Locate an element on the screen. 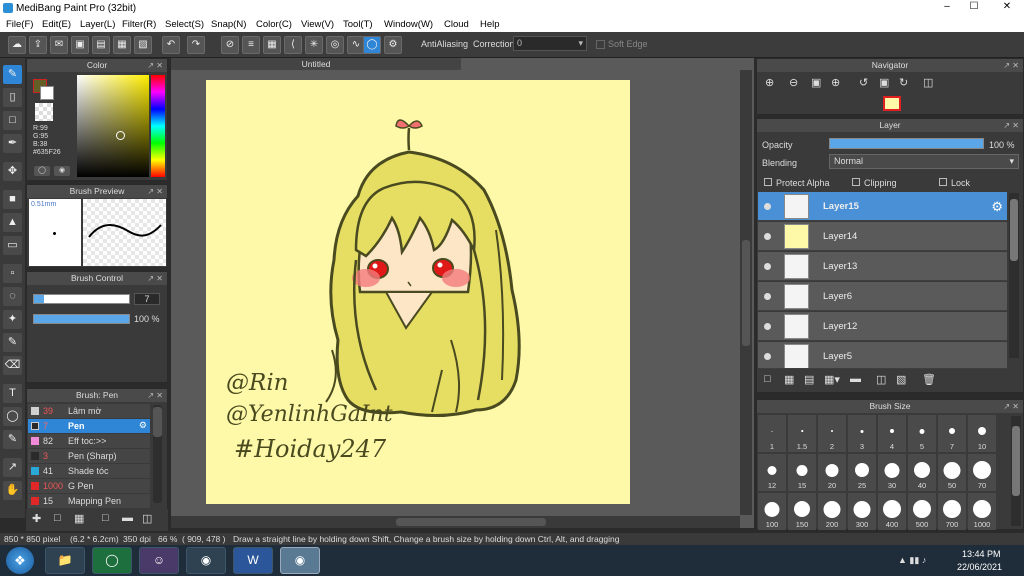 This screenshot has width=1024, height=576. menu-view: View(V) is located at coordinates (317, 24).